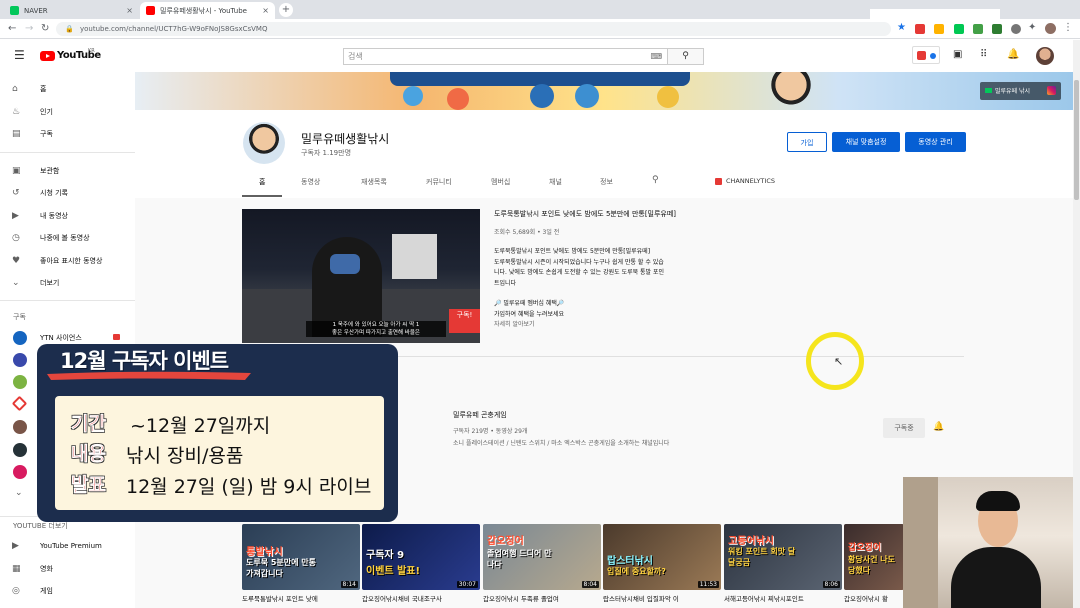 The image size is (1080, 608). What do you see at coordinates (655, 180) in the screenshot?
I see `channel-search-icon: ⚲` at bounding box center [655, 180].